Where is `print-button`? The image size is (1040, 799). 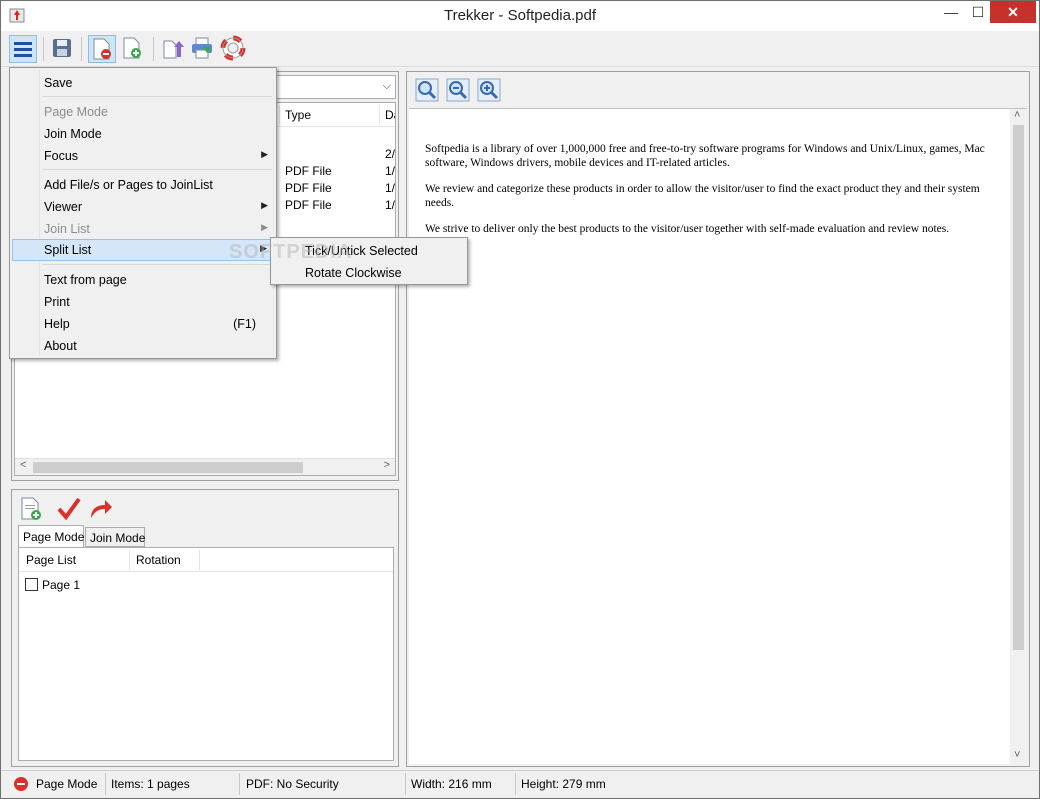
print-button is located at coordinates (203, 49).